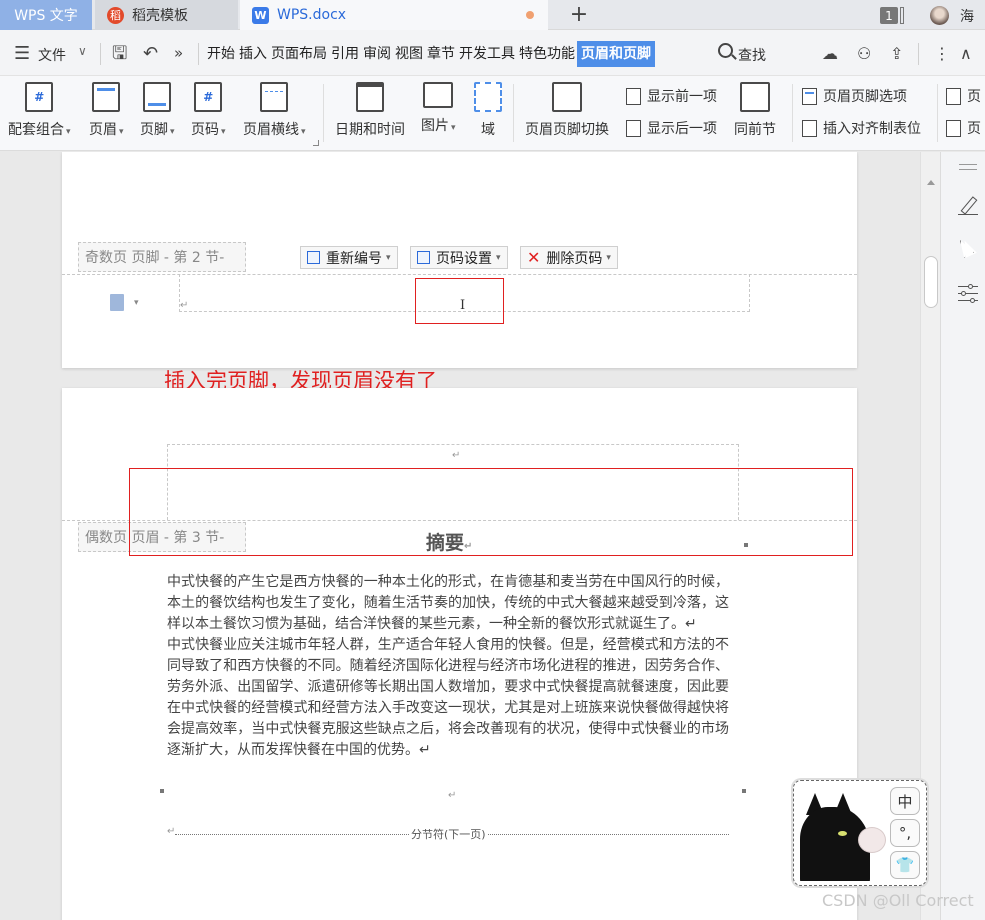 The height and width of the screenshot is (920, 985). I want to click on show-next-button: 显示后一项, so click(671, 128).